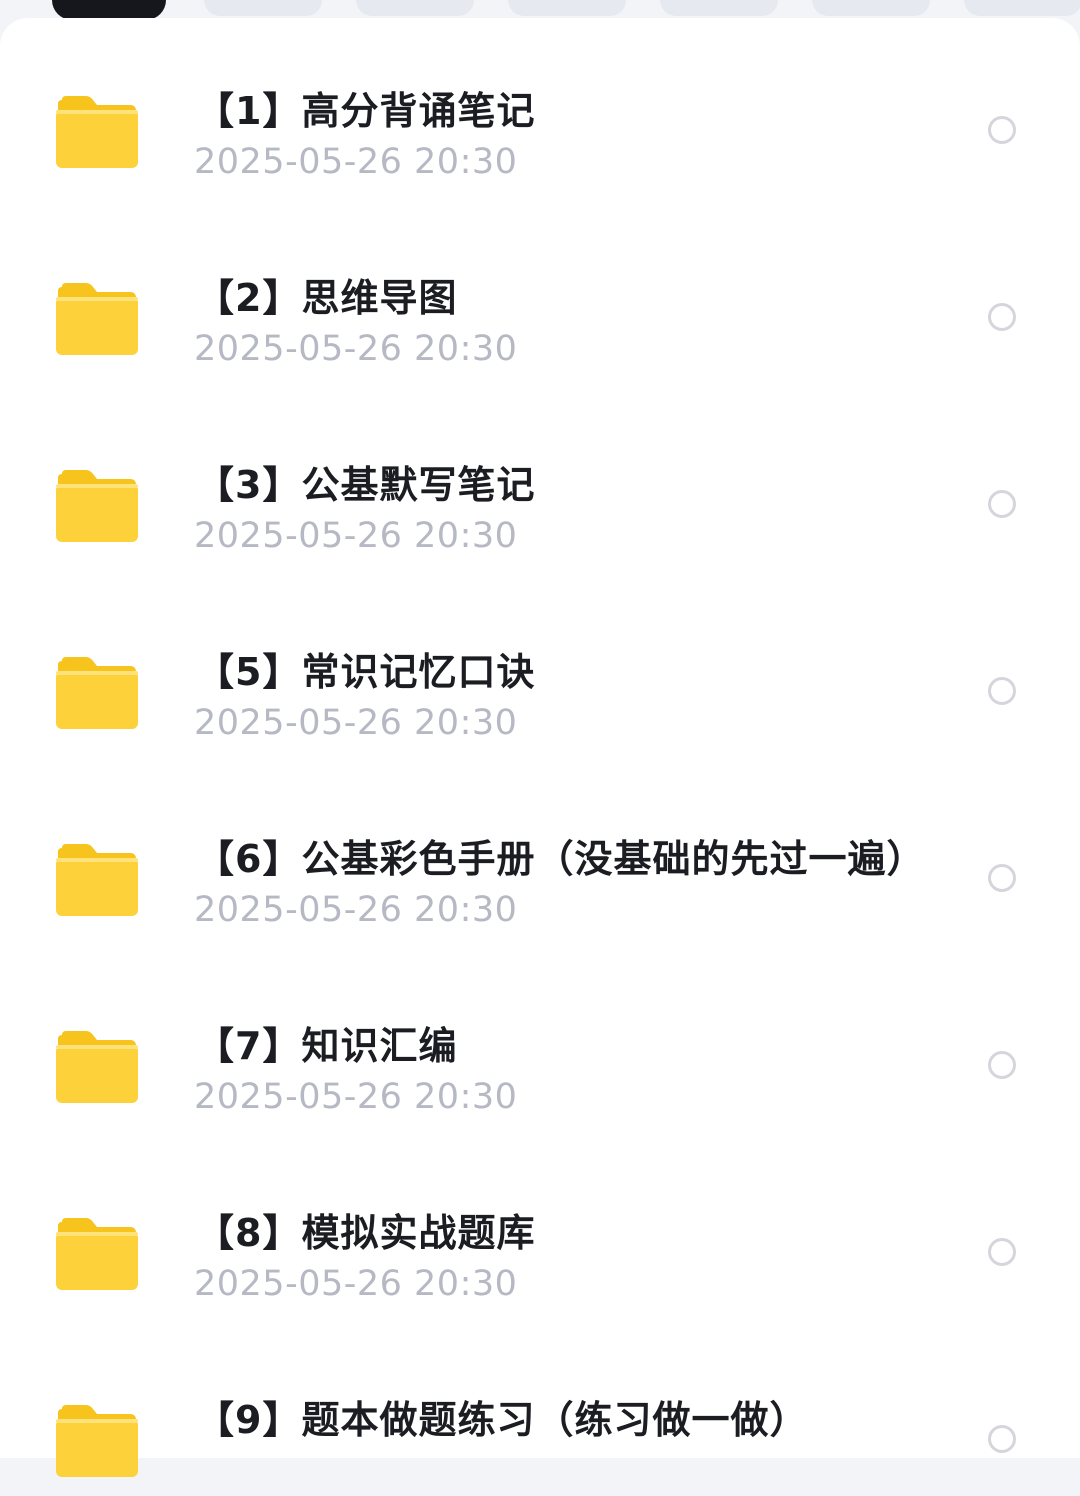 The width and height of the screenshot is (1080, 1496). Describe the element at coordinates (366, 485) in the screenshot. I see `file-title: 【3】公基默写笔记` at that location.